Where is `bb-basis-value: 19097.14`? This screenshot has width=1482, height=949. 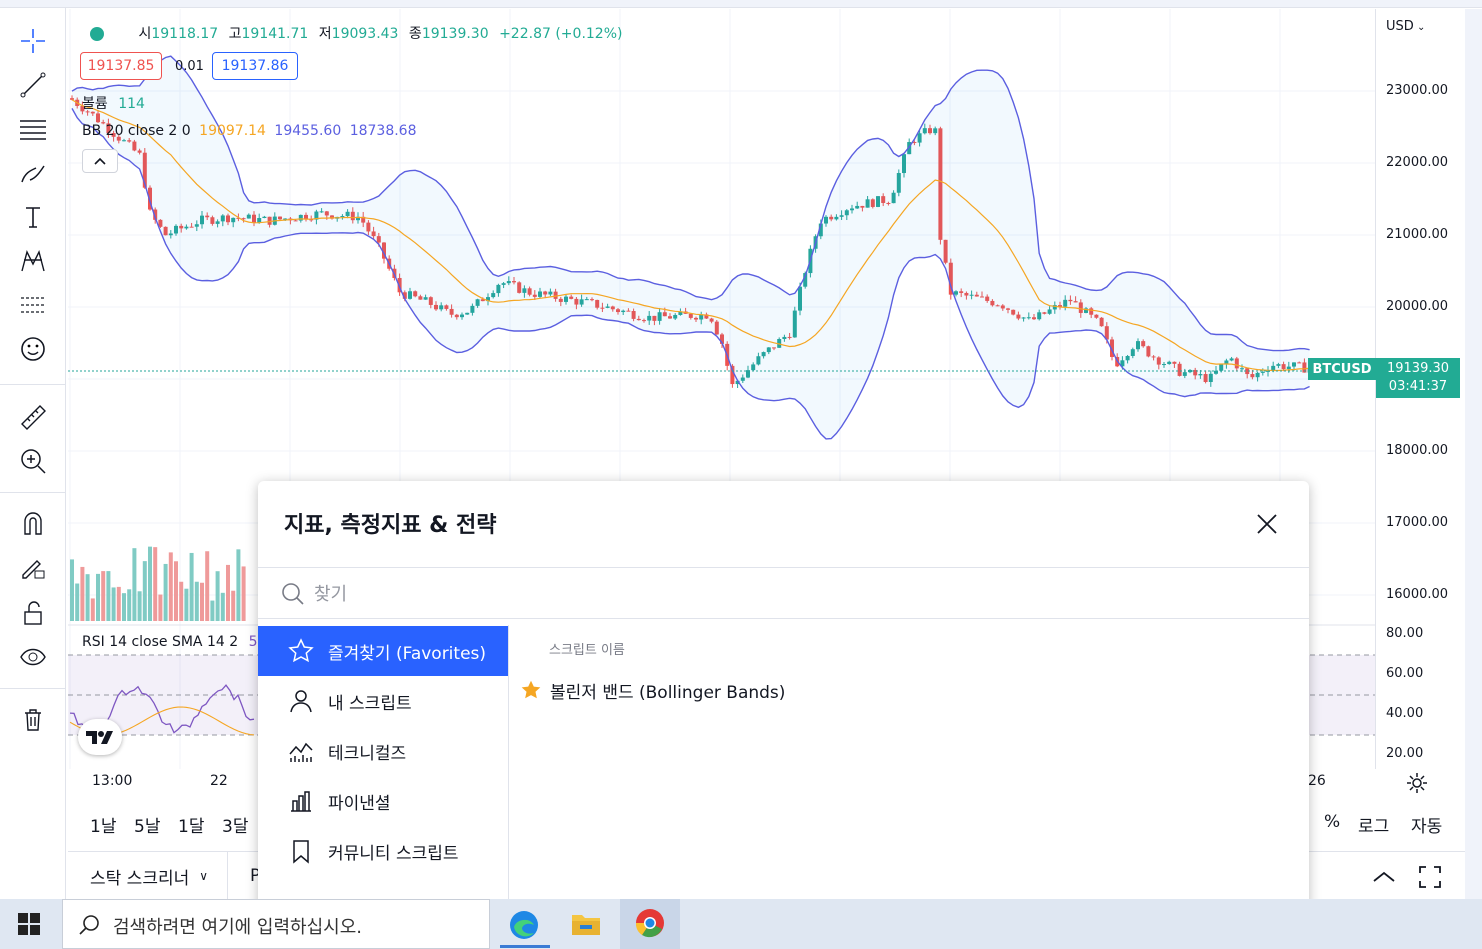 bb-basis-value: 19097.14 is located at coordinates (232, 131).